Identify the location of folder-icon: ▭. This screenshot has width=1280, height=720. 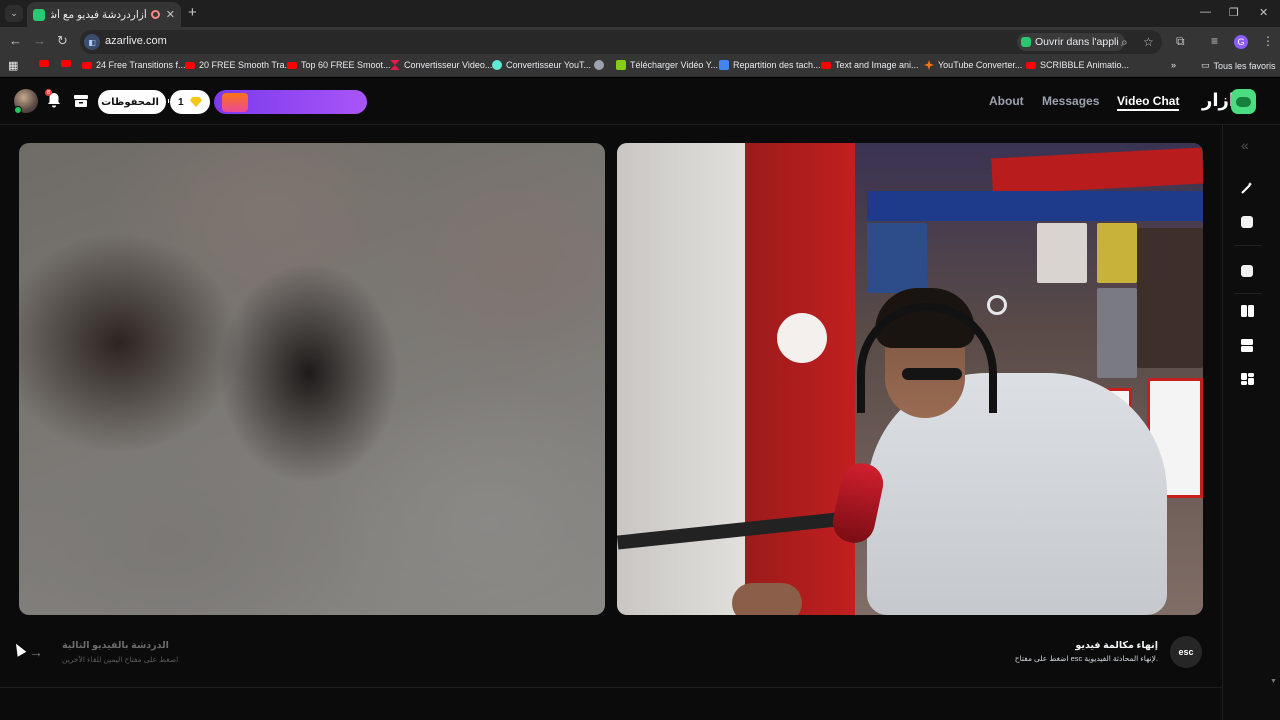
(1205, 65).